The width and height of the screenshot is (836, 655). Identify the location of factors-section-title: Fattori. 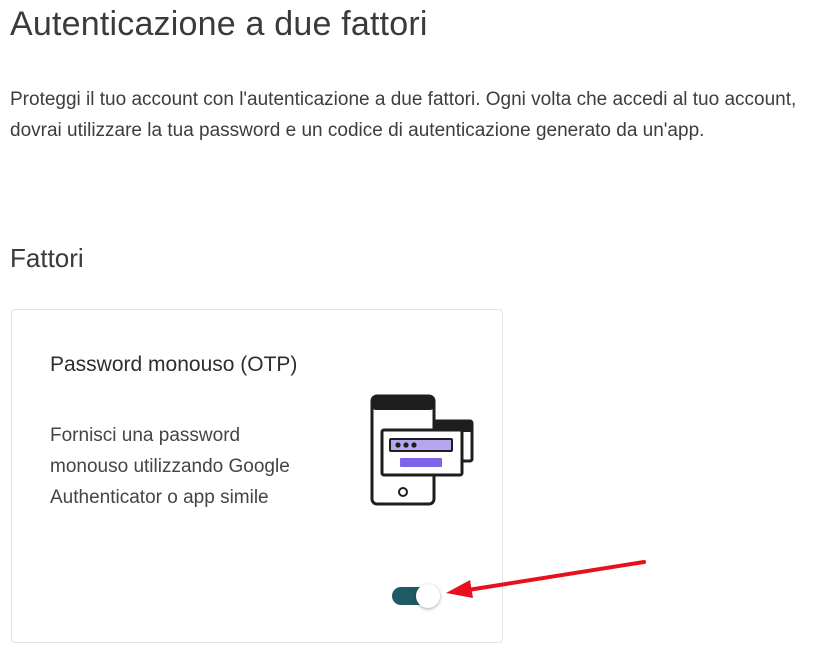
(47, 258).